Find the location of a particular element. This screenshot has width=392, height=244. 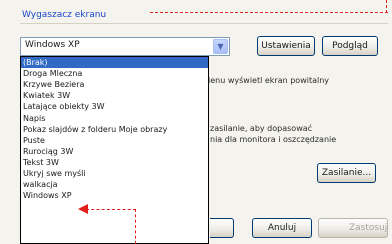

list-item: Puste is located at coordinates (114, 140).